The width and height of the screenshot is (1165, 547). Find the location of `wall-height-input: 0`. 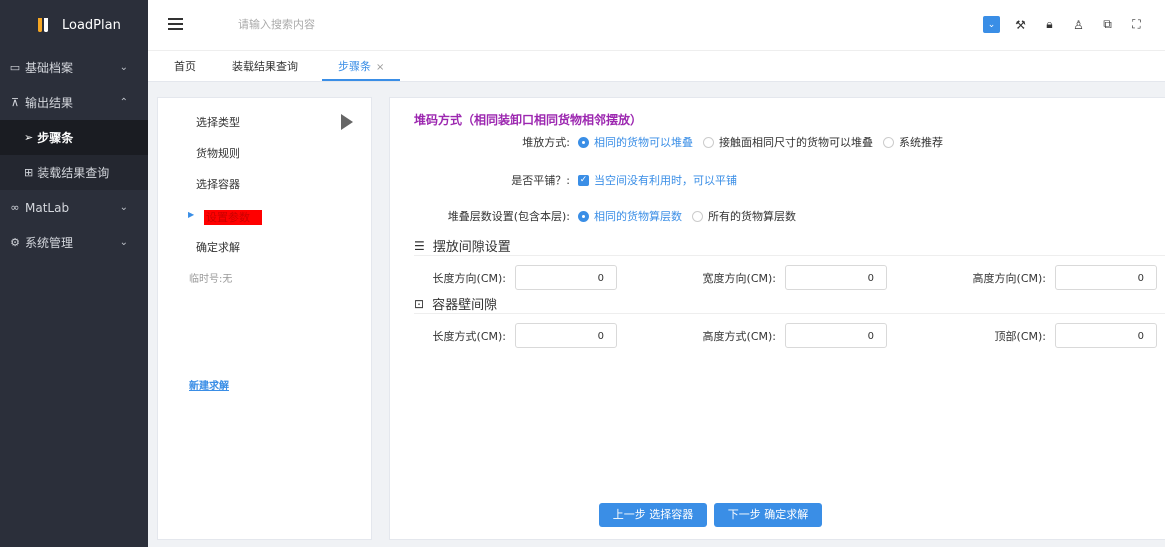

wall-height-input: 0 is located at coordinates (836, 335).